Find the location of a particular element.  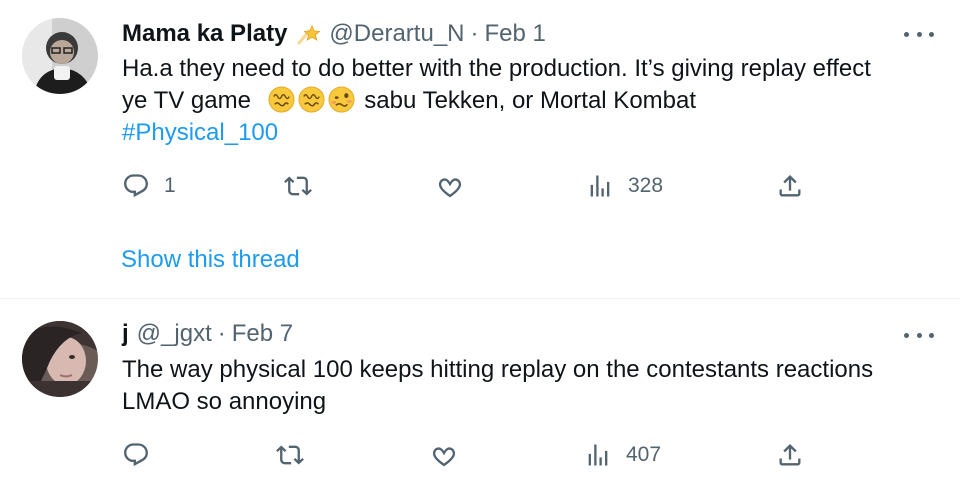

tweet-text-segment: sabu Tekken, or Mortal Kombat is located at coordinates (530, 100).